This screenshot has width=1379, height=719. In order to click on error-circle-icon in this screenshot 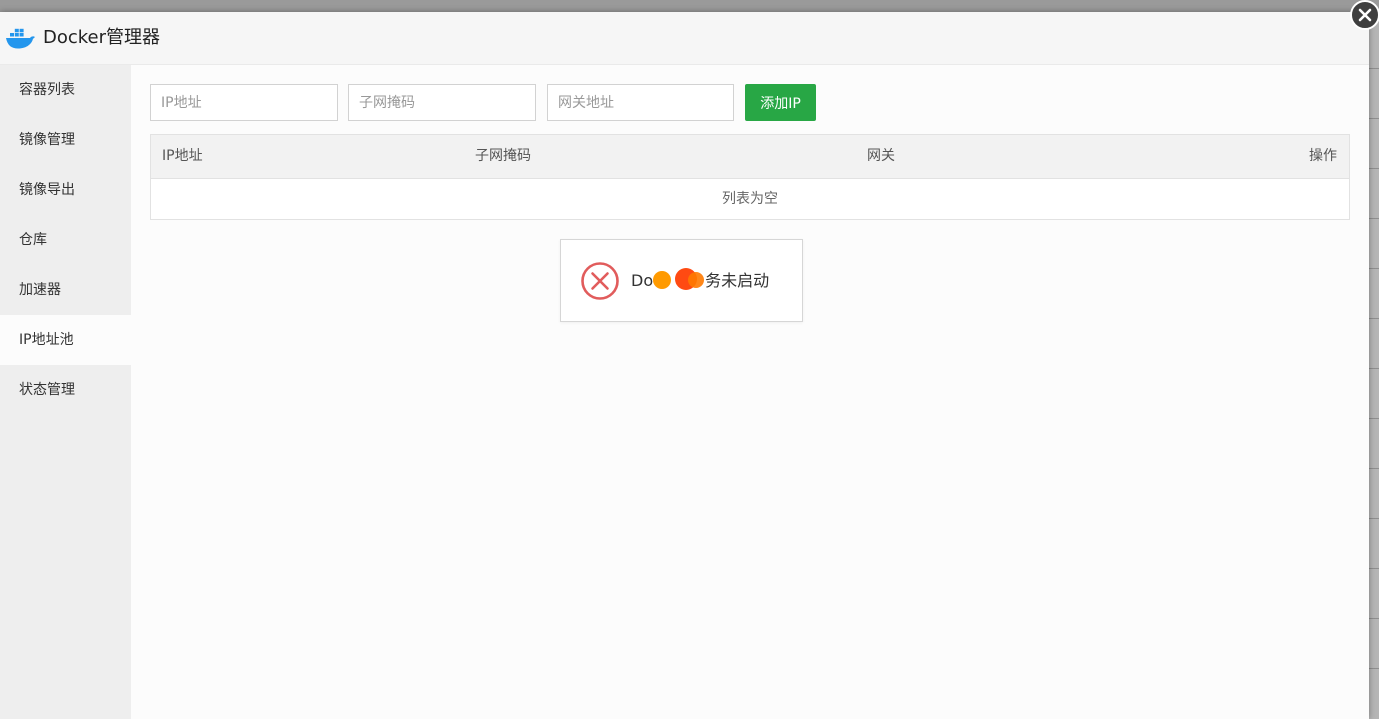, I will do `click(600, 281)`.